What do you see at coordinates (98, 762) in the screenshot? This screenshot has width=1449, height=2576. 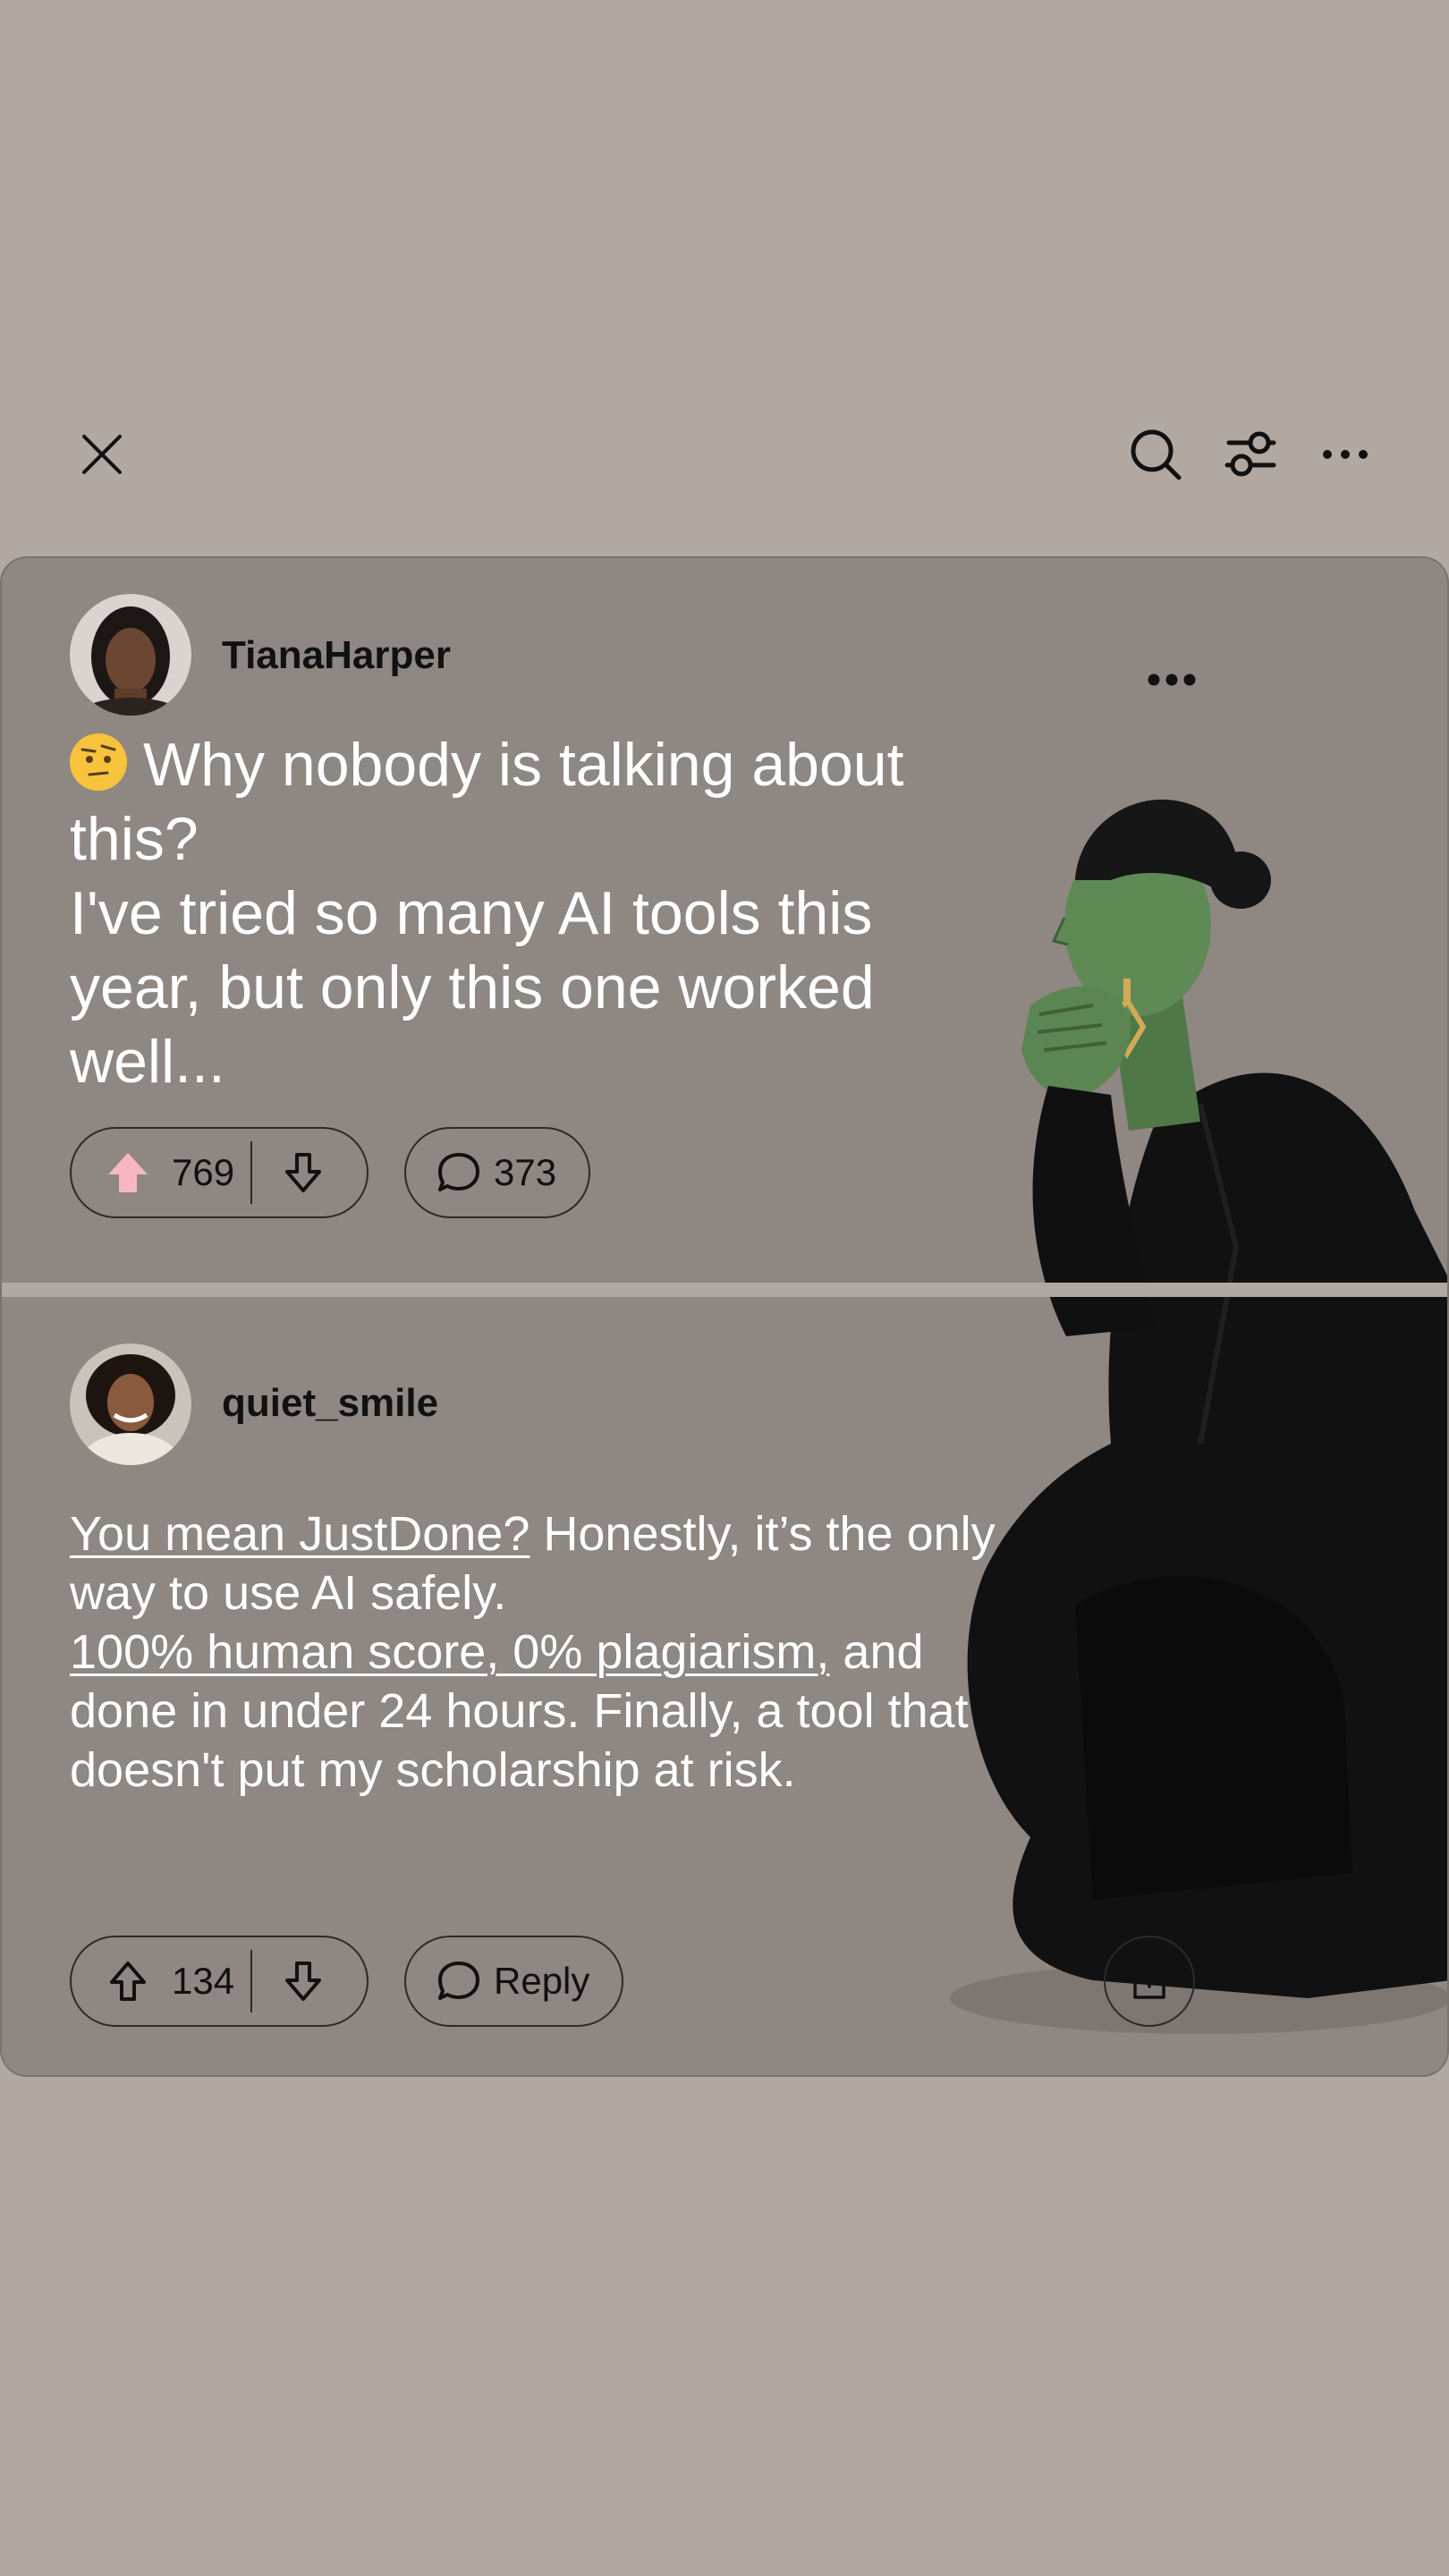 I see `raised-eyebrow-emoji-icon` at bounding box center [98, 762].